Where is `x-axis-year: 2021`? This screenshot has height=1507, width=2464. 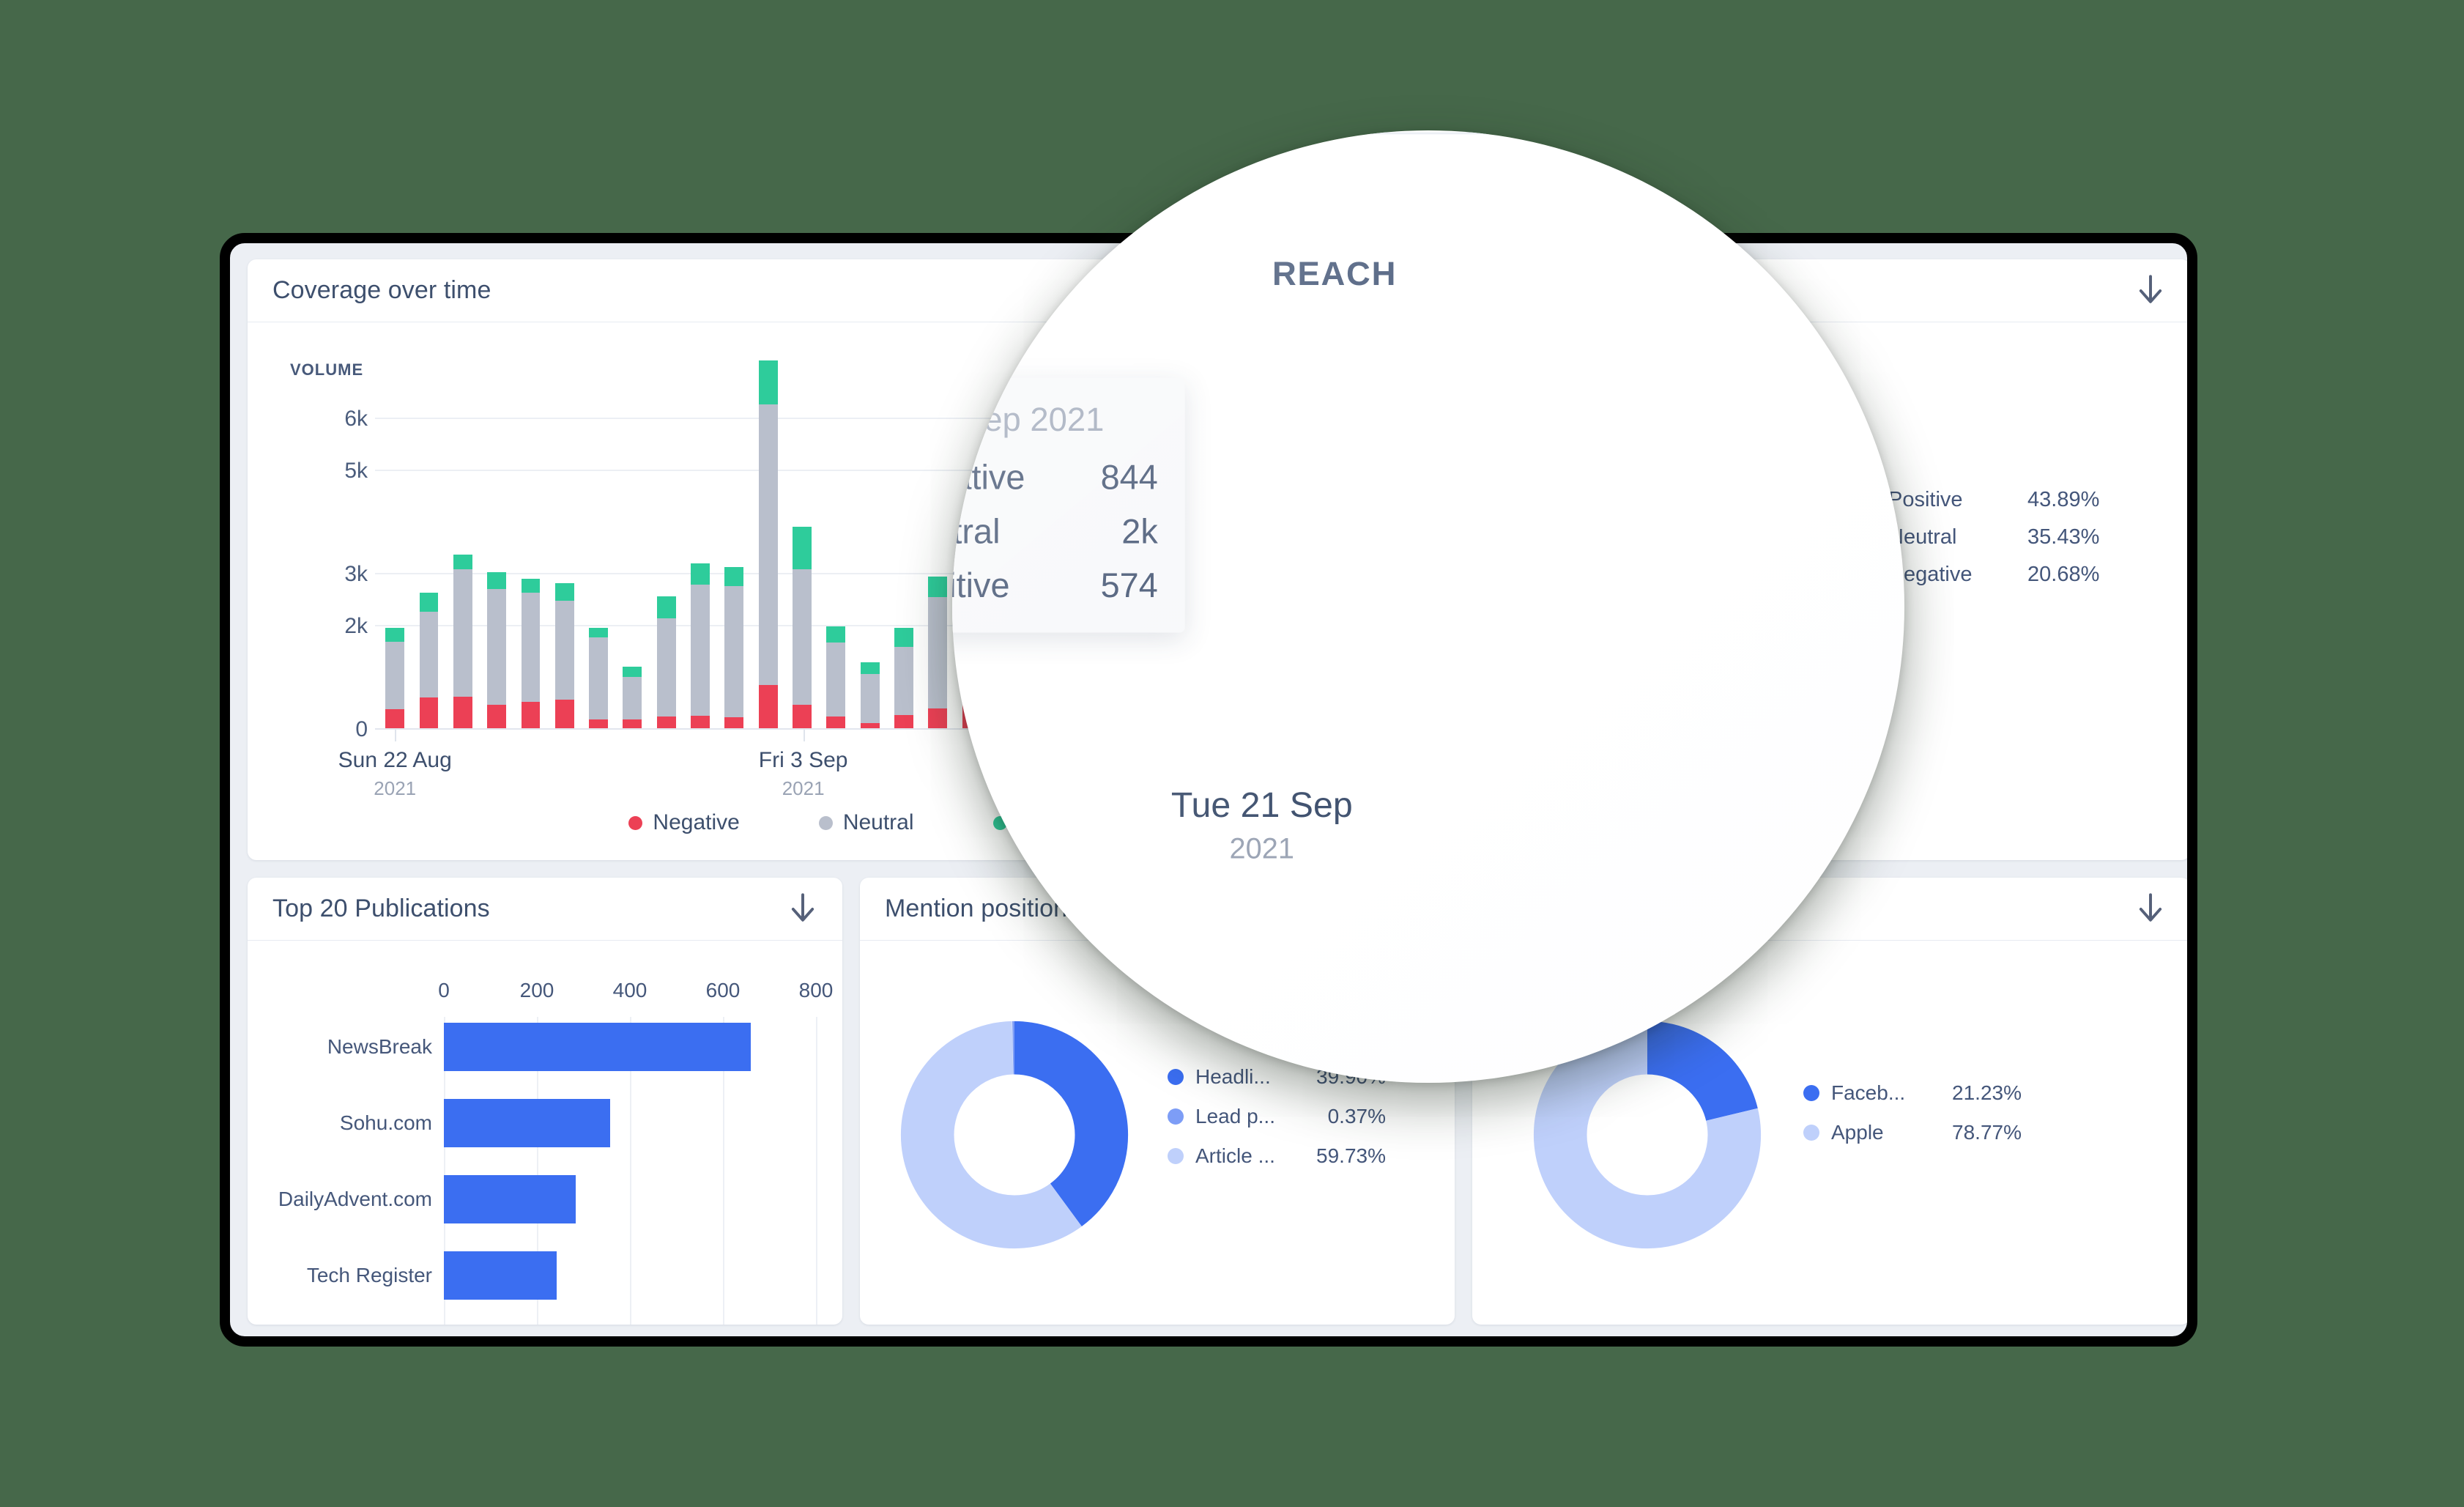
x-axis-year: 2021 is located at coordinates (395, 788).